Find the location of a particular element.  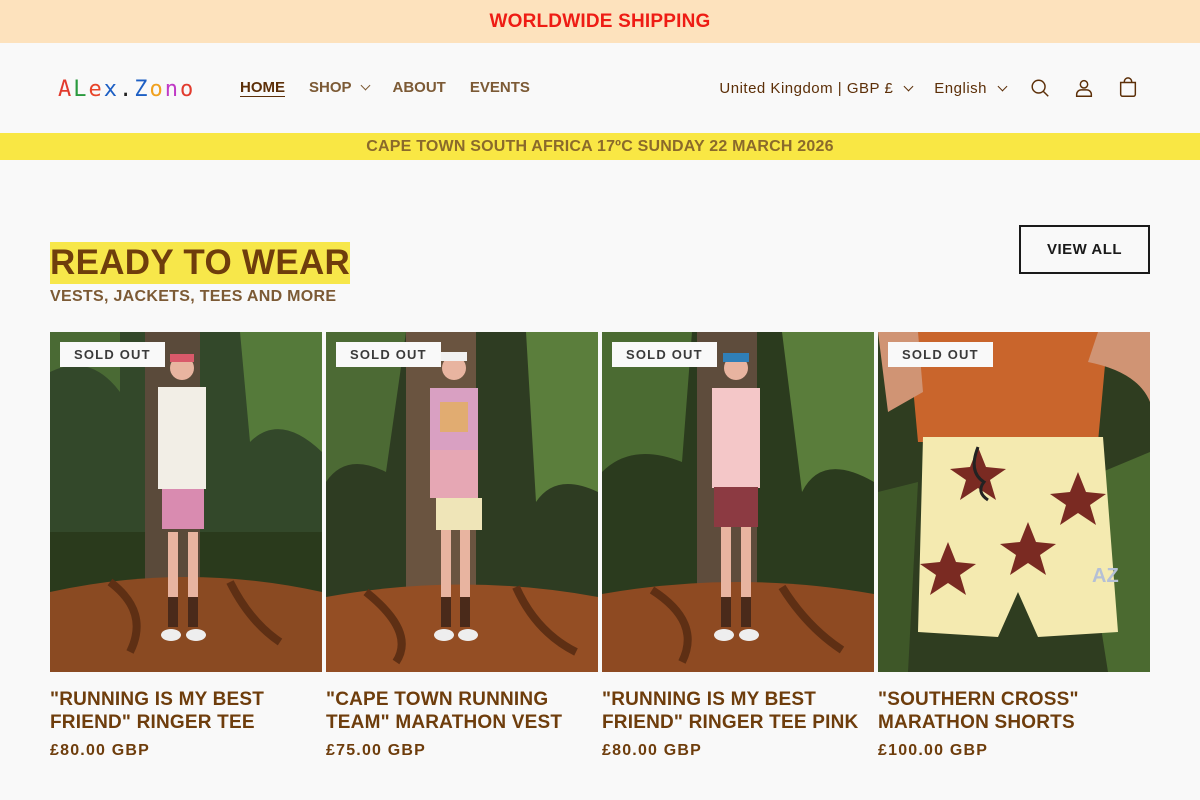

section-title: READY TO WEAR is located at coordinates (200, 263).